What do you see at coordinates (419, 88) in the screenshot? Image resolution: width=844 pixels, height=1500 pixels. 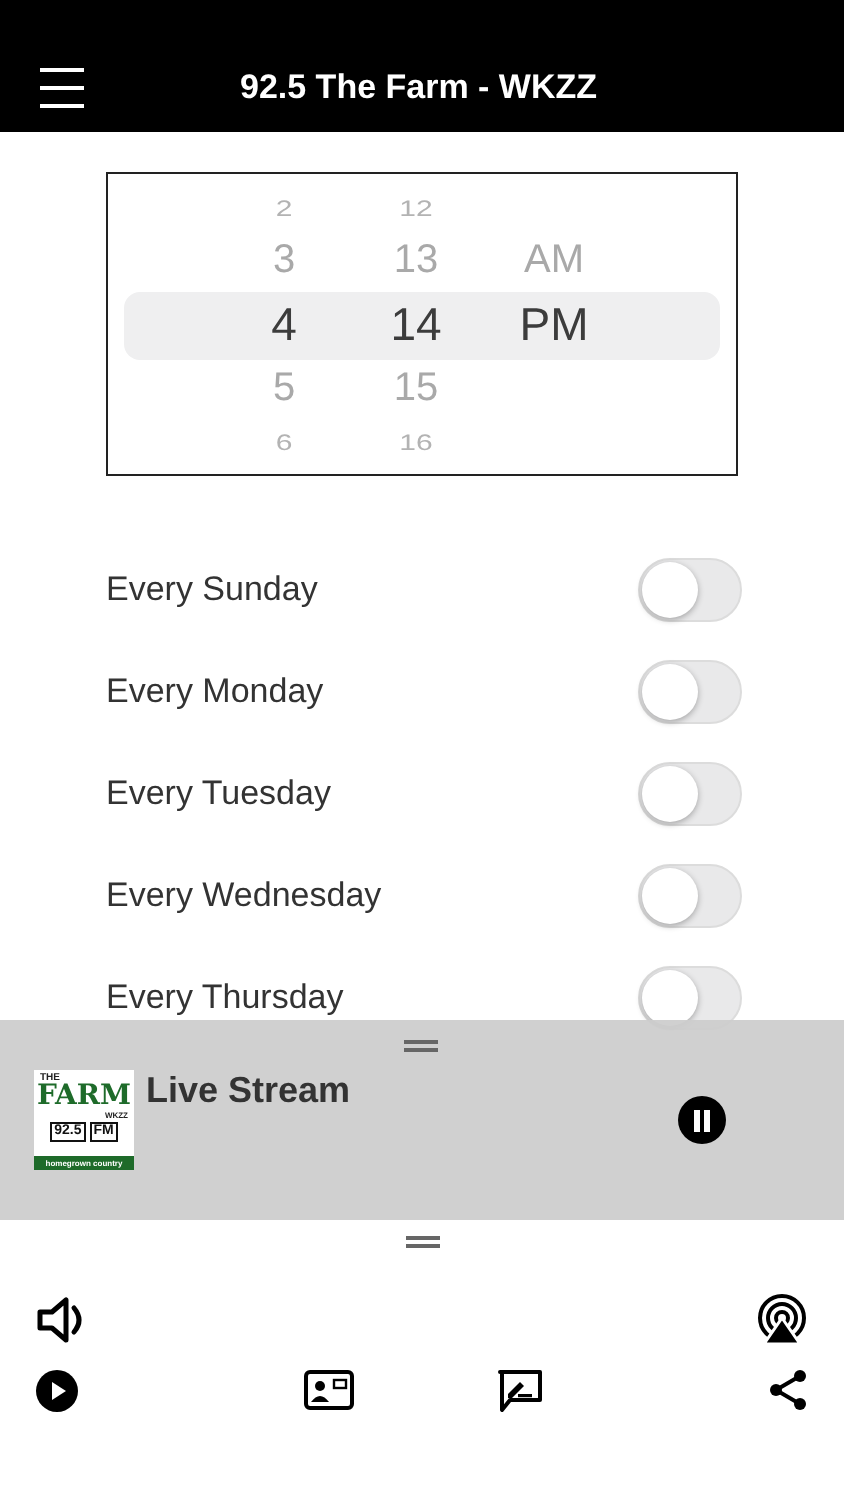 I see `window-title: 92.5 The Farm - WKZZ` at bounding box center [419, 88].